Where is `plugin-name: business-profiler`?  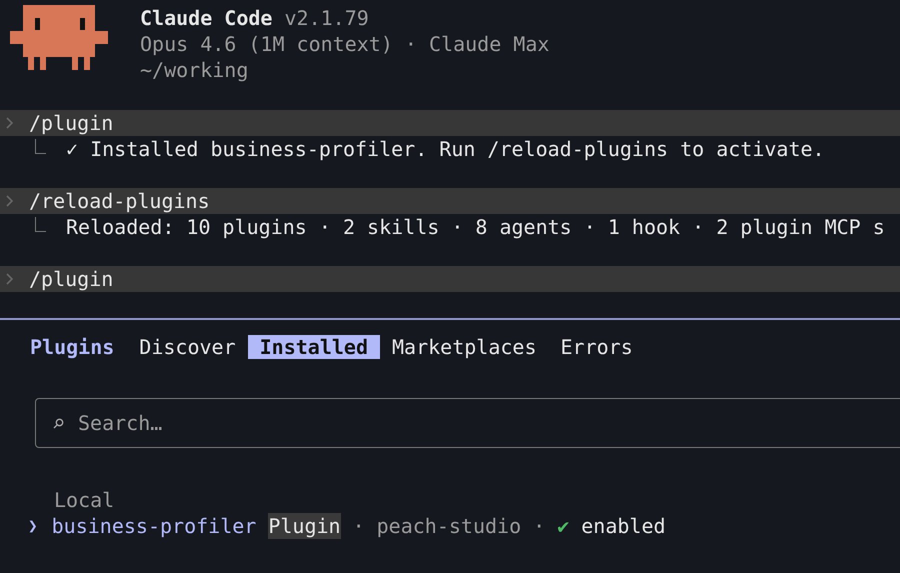
plugin-name: business-profiler is located at coordinates (154, 526).